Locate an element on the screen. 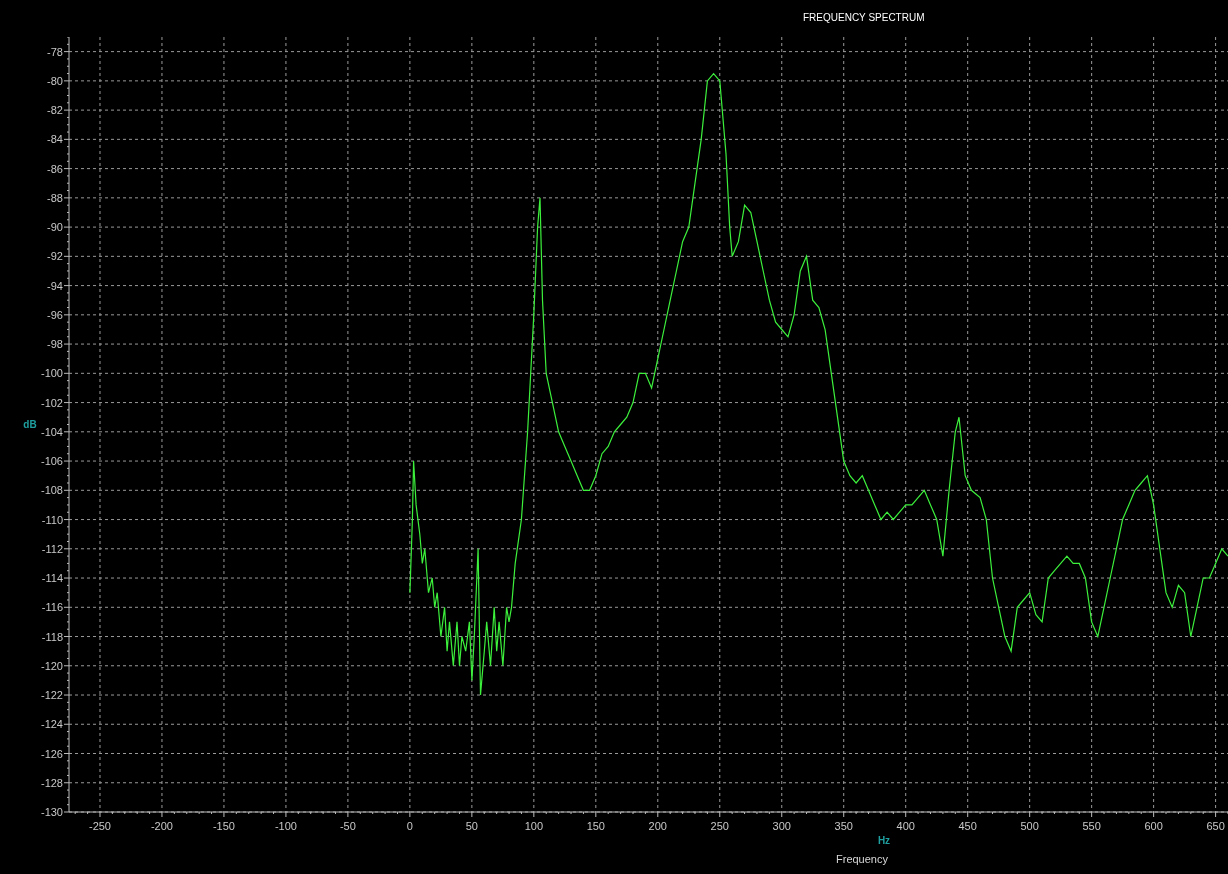 Image resolution: width=1228 pixels, height=874 pixels. y-tick-label: -118 is located at coordinates (52, 636).